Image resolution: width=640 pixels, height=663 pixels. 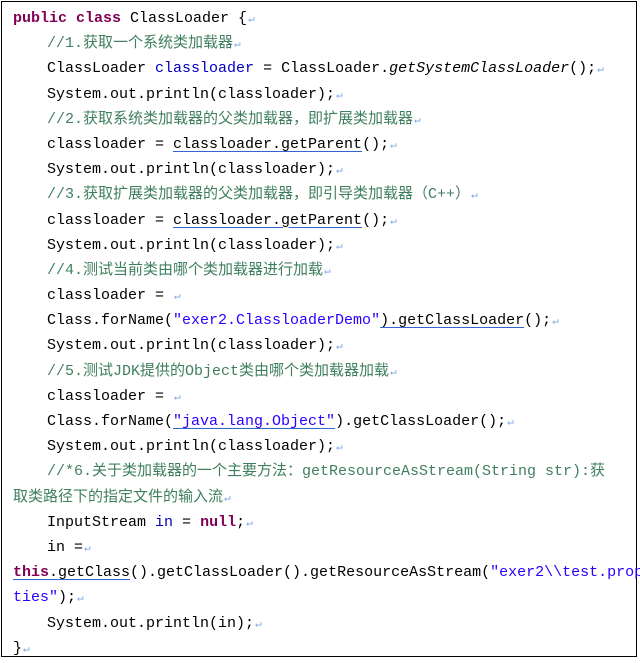 What do you see at coordinates (67, 598) in the screenshot?
I see `code-text: );` at bounding box center [67, 598].